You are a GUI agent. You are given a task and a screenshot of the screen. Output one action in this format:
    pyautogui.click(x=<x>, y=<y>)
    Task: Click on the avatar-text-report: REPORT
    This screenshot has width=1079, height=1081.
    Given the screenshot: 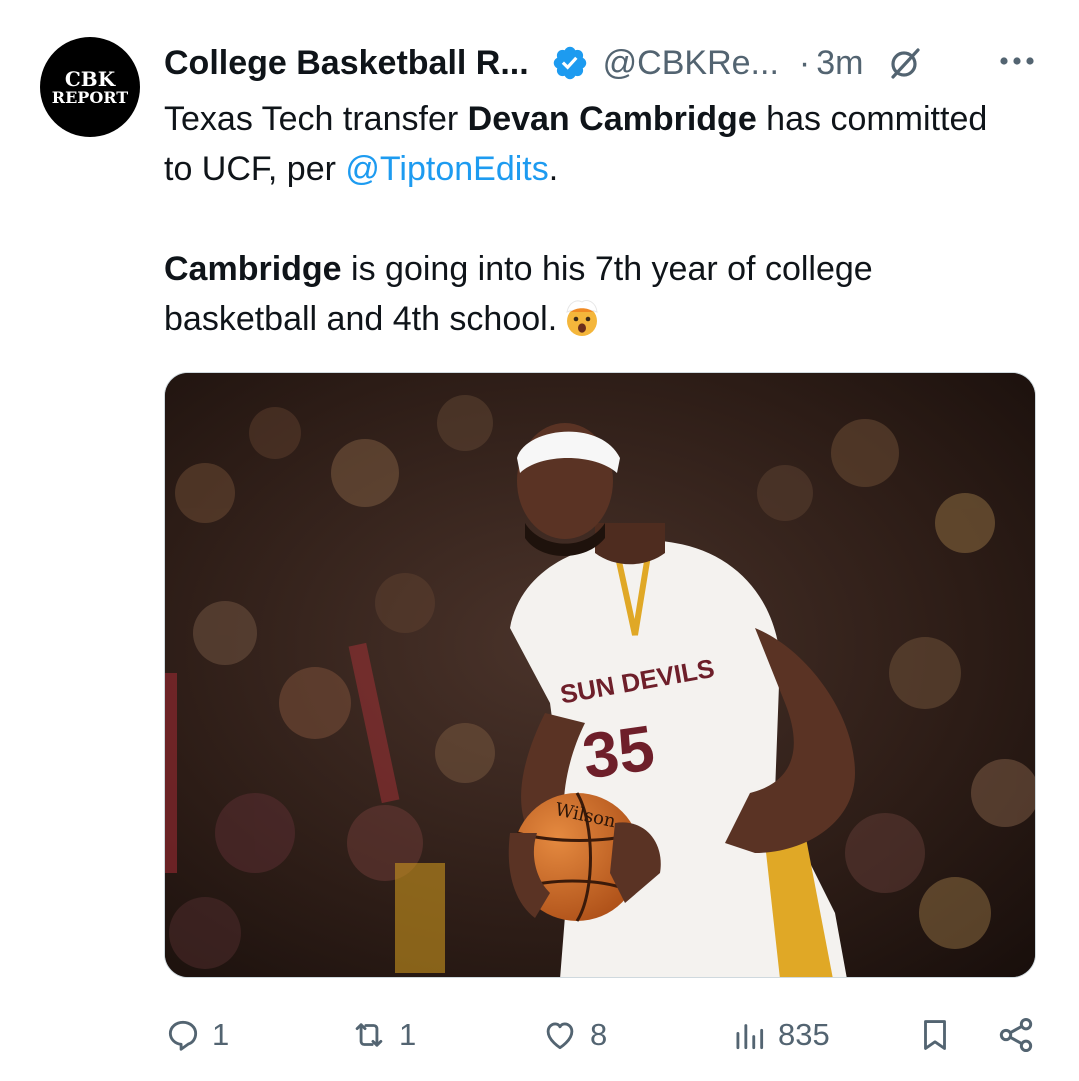 What is the action you would take?
    pyautogui.click(x=90, y=97)
    